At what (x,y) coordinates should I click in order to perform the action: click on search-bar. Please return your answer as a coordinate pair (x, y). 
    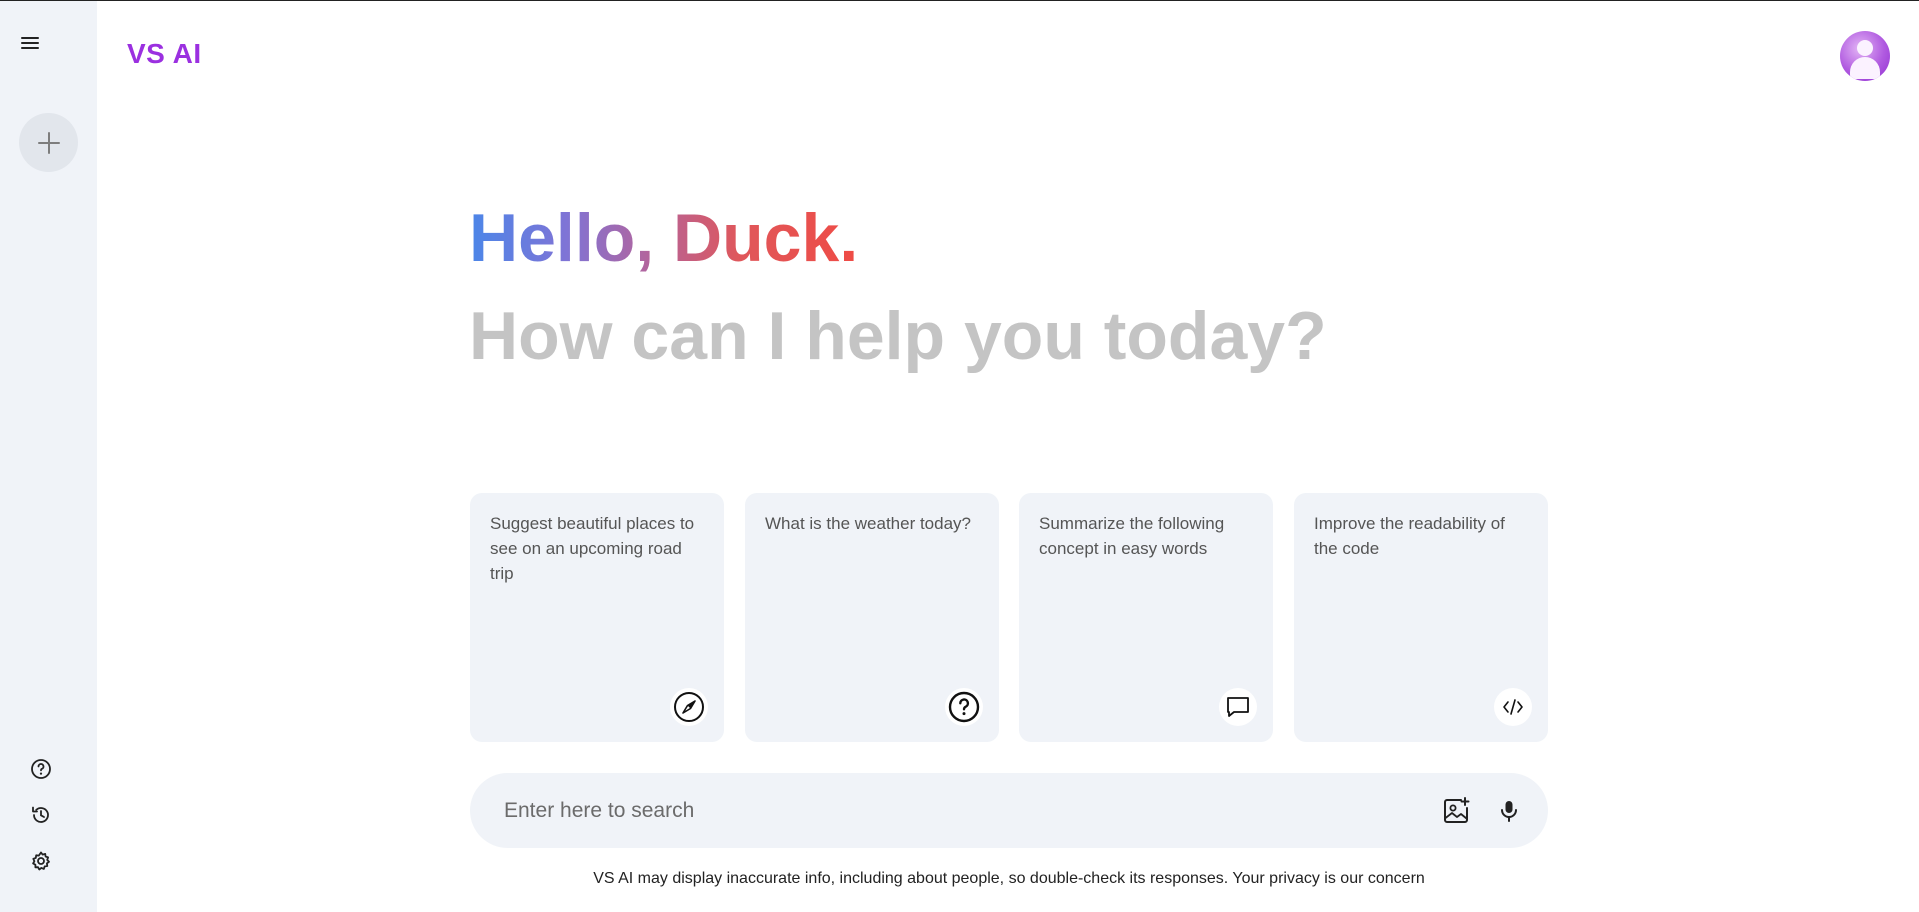
    Looking at the image, I should click on (1009, 810).